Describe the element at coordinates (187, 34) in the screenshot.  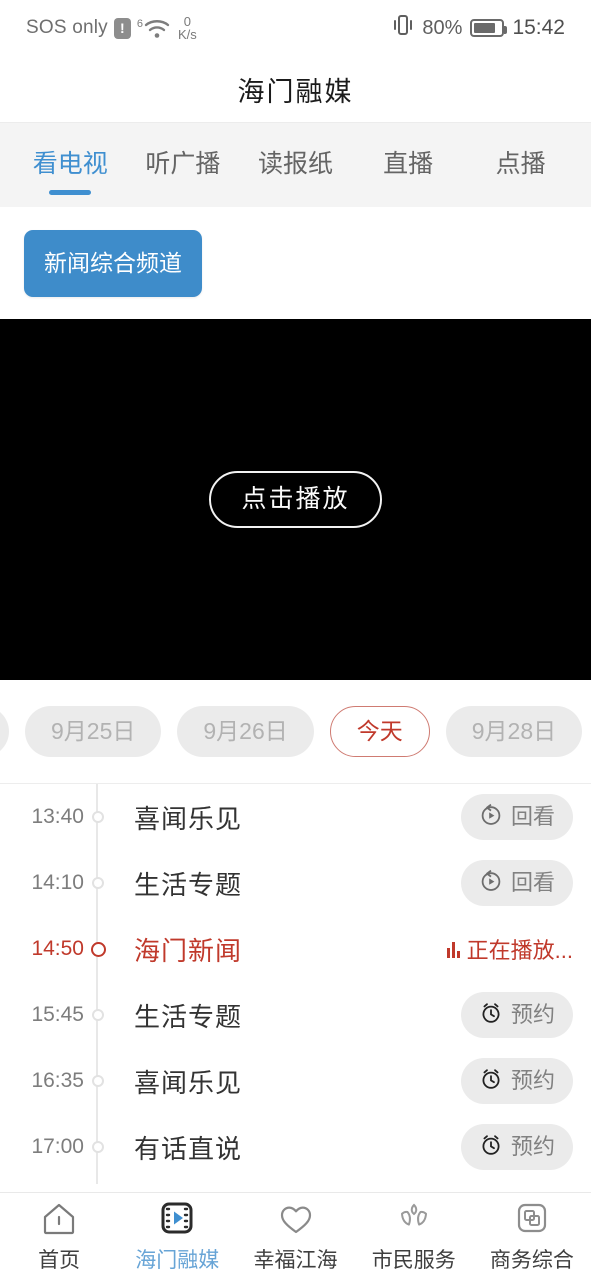
I see `network-speed-unit: K/s` at that location.